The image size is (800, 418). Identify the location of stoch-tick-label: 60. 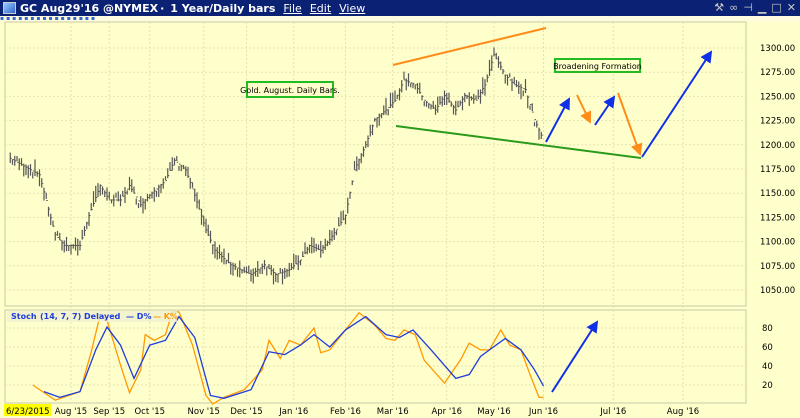
(767, 348).